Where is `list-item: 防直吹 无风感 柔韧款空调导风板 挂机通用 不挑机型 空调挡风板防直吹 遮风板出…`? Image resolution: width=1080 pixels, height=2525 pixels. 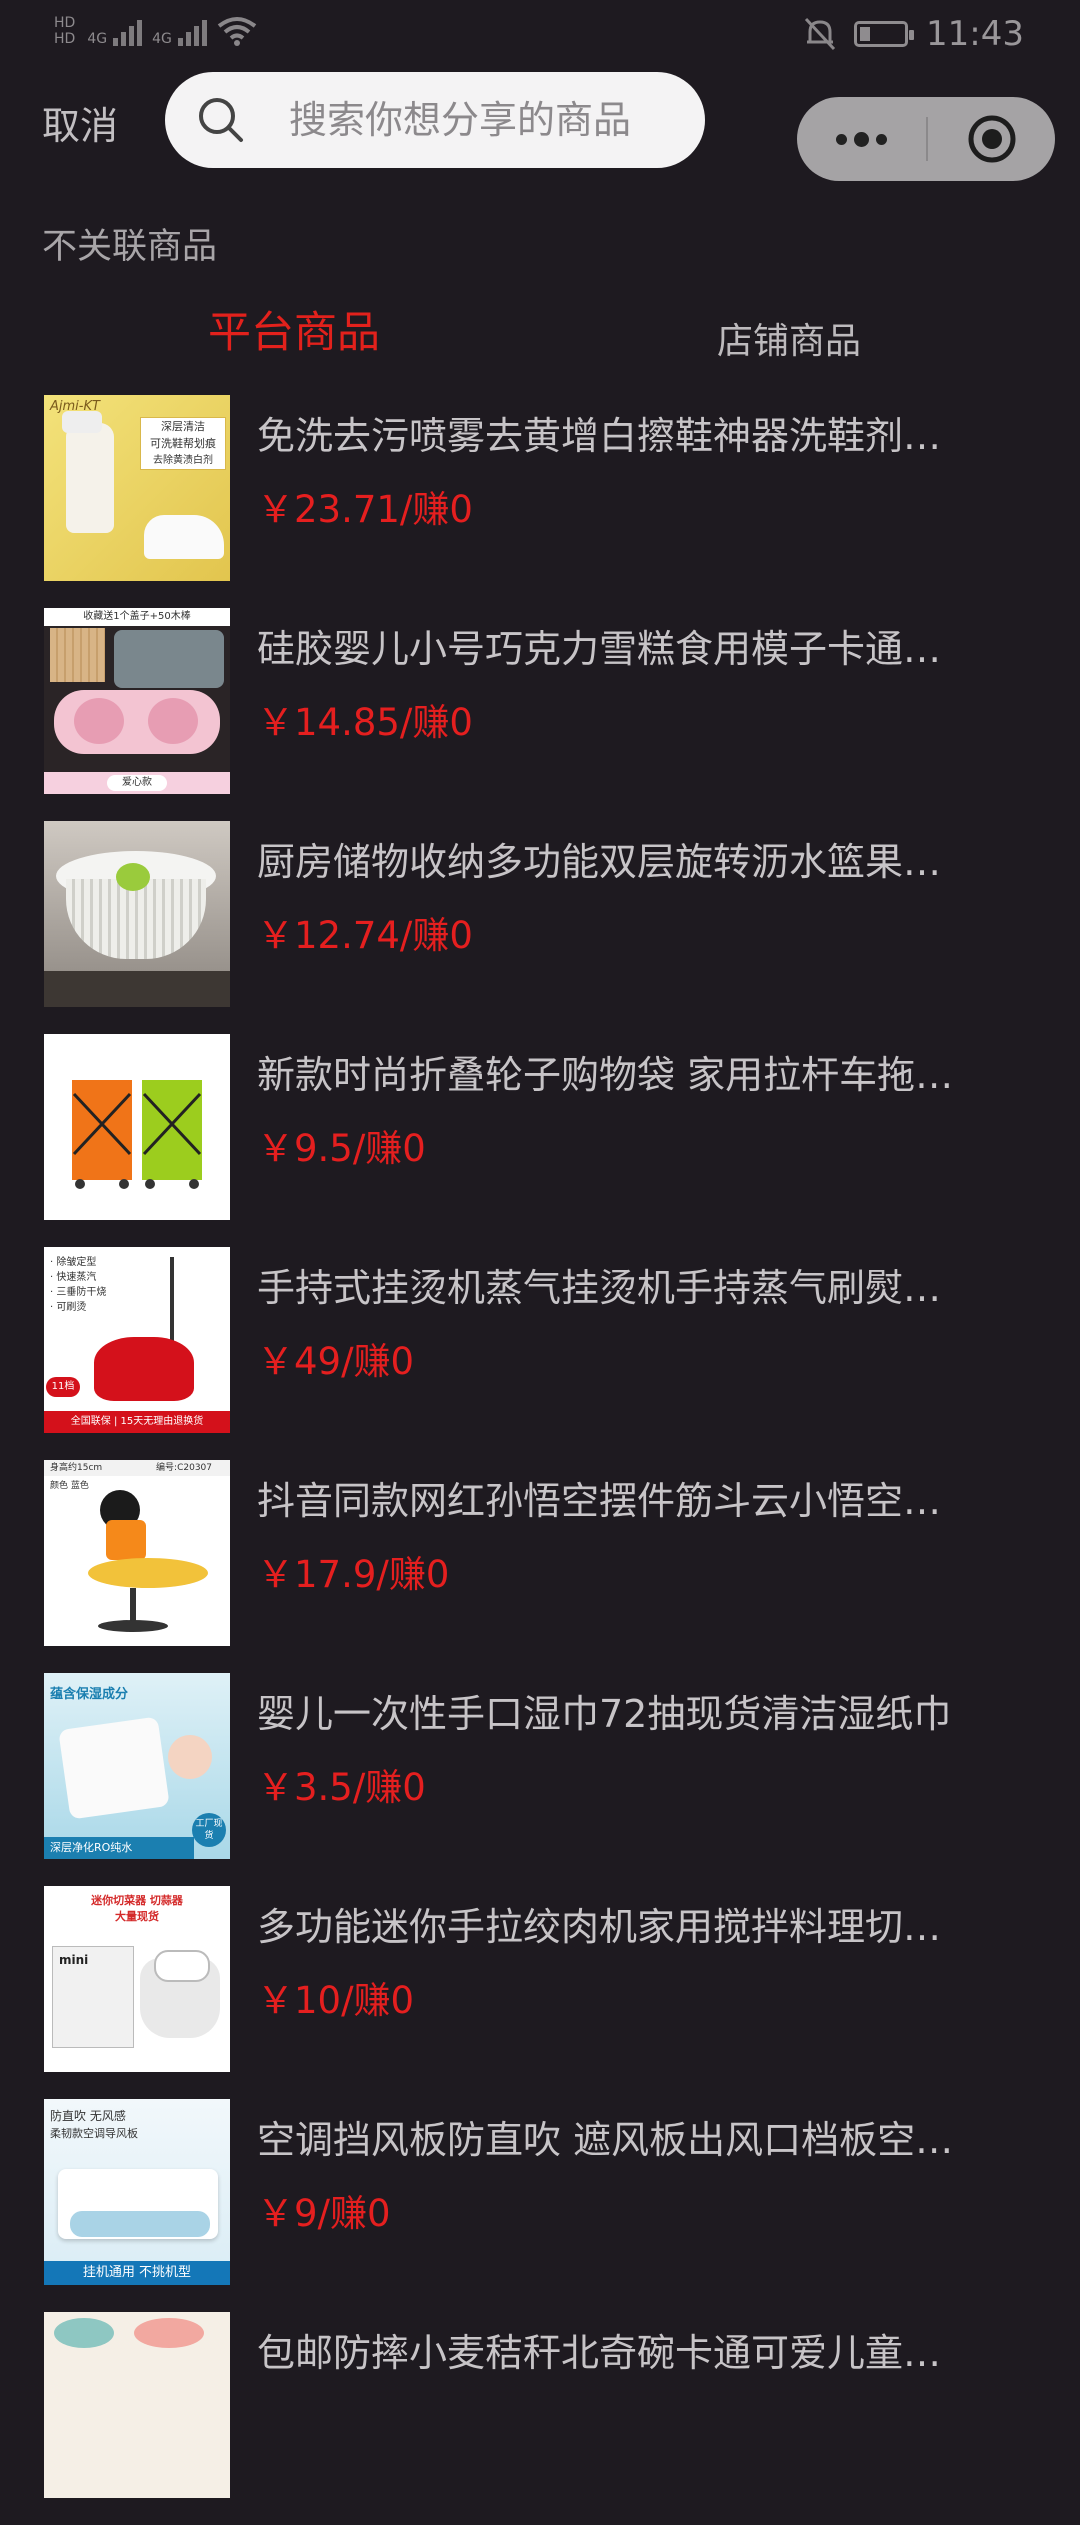 list-item: 防直吹 无风感 柔韧款空调导风板 挂机通用 不挑机型 空调挡风板防直吹 遮风板出… is located at coordinates (540, 2205).